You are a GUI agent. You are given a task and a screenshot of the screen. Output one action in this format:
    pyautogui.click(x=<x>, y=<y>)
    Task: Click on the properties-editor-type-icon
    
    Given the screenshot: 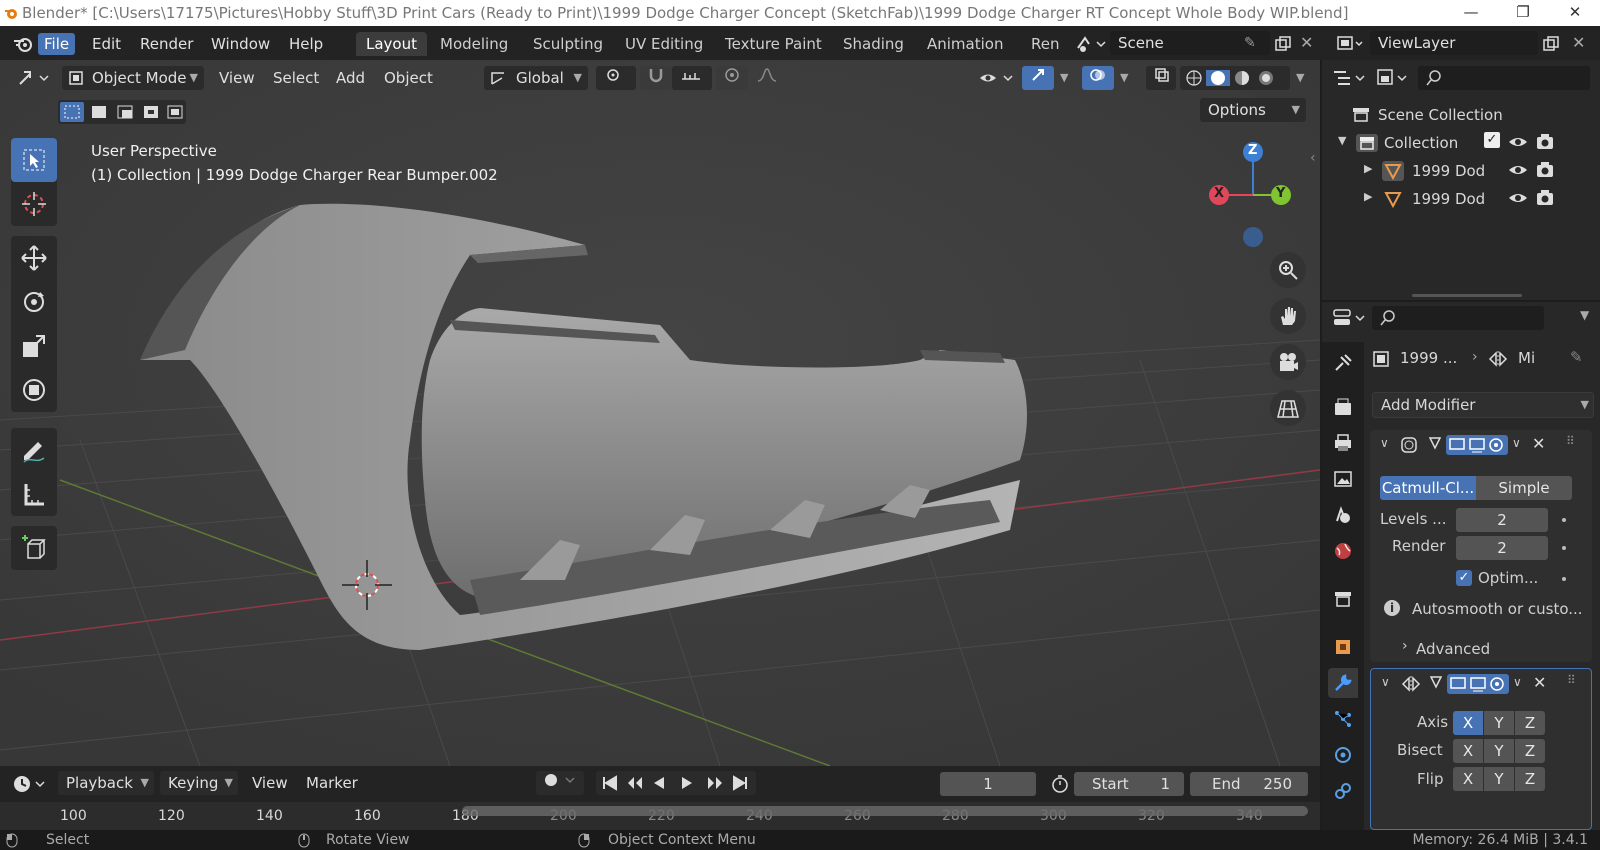 What is the action you would take?
    pyautogui.click(x=1350, y=318)
    